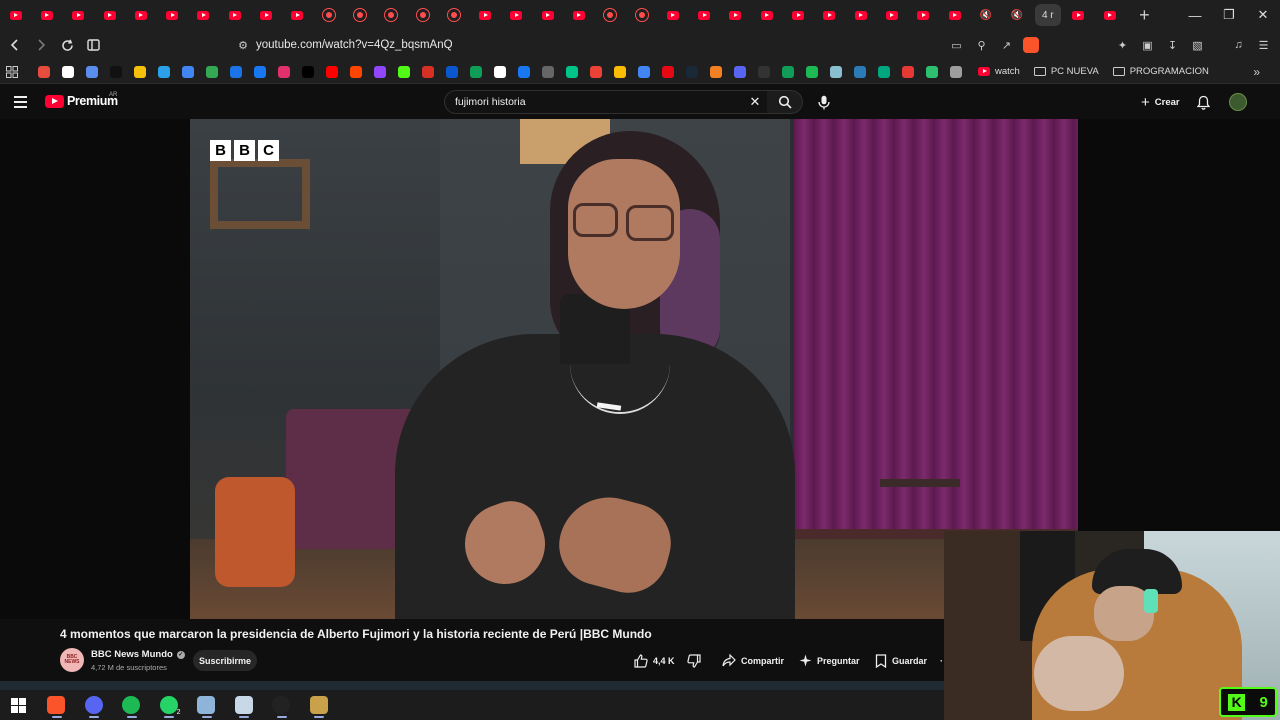 This screenshot has width=1280, height=720. Describe the element at coordinates (15, 45) in the screenshot. I see `back-button` at that location.